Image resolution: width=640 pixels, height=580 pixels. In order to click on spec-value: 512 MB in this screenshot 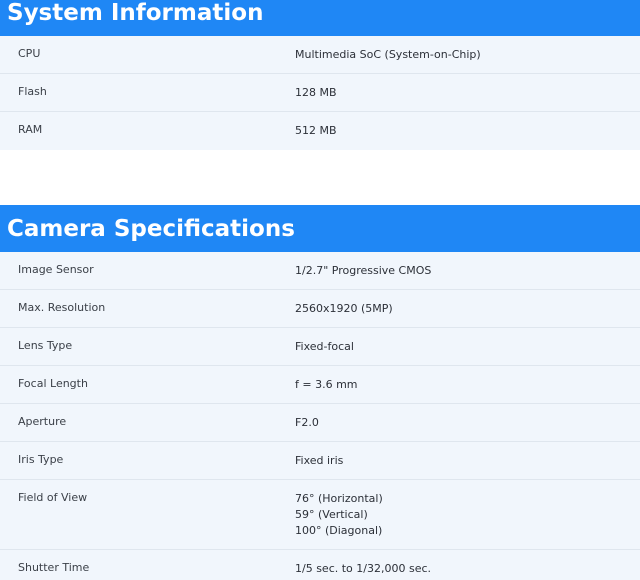, I will do `click(316, 130)`.